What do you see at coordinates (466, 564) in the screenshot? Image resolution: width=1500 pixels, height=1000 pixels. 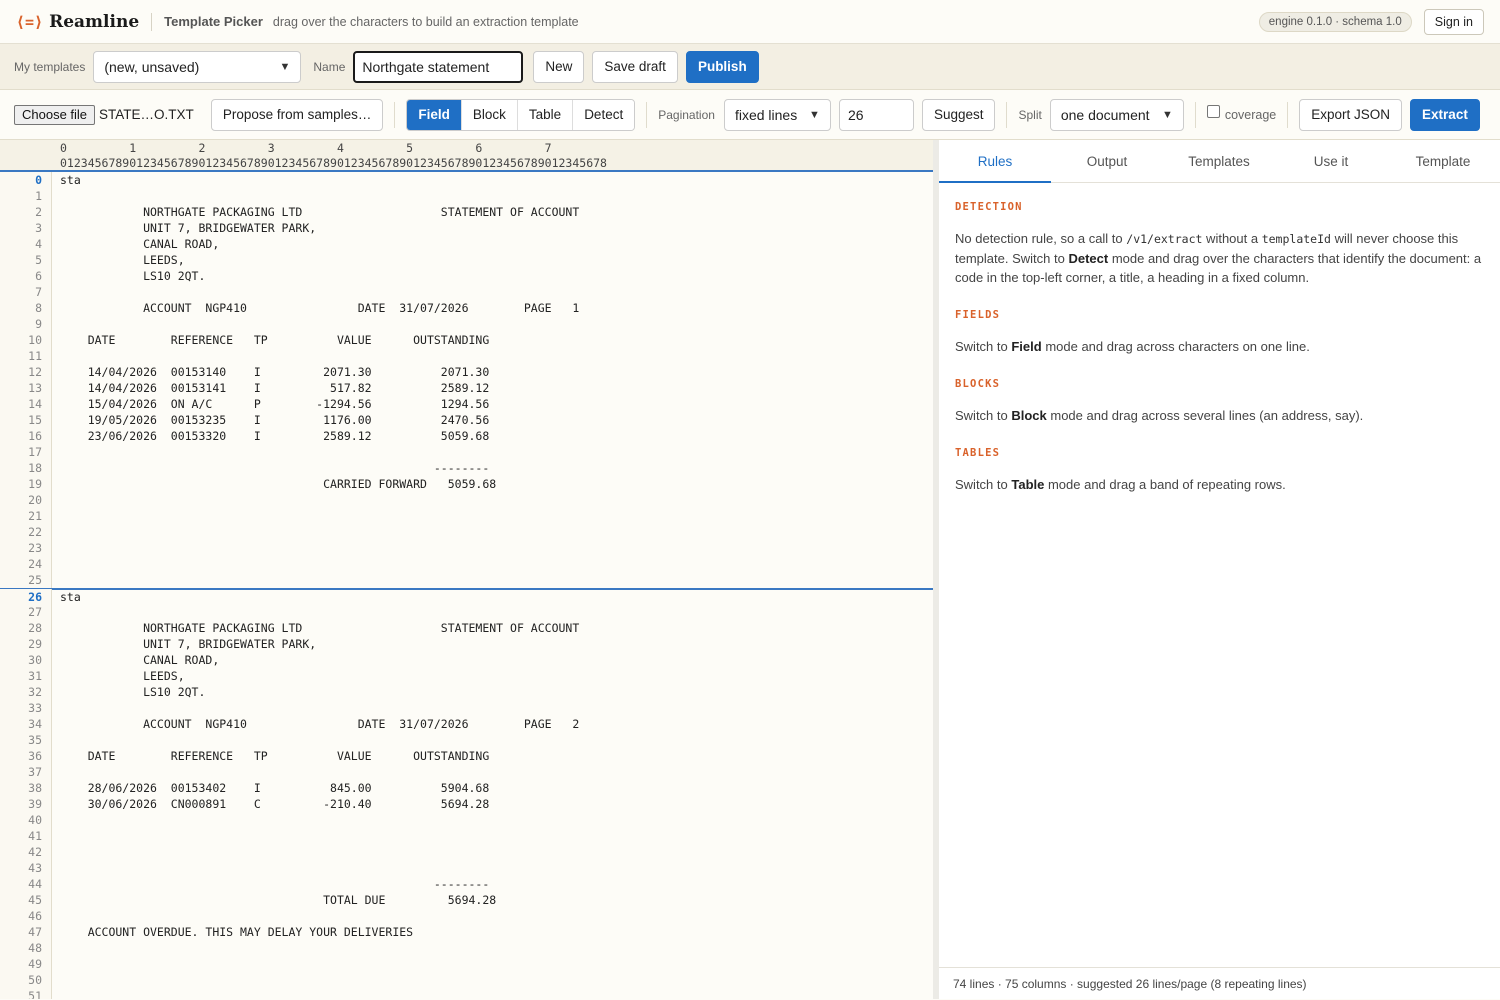 I see `document-line: 24` at bounding box center [466, 564].